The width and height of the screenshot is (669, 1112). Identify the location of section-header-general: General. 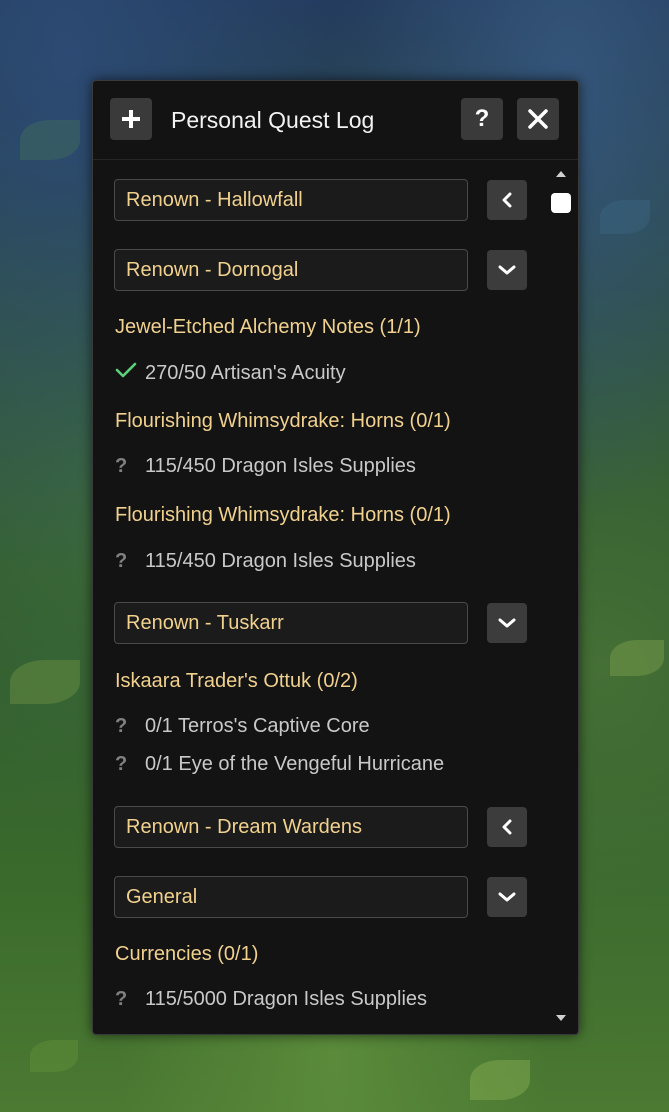
(321, 897).